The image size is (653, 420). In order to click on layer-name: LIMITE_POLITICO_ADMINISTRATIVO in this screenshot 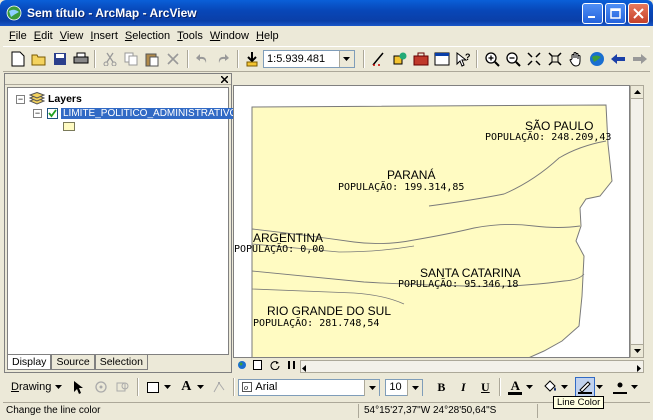, I will do `click(150, 113)`.